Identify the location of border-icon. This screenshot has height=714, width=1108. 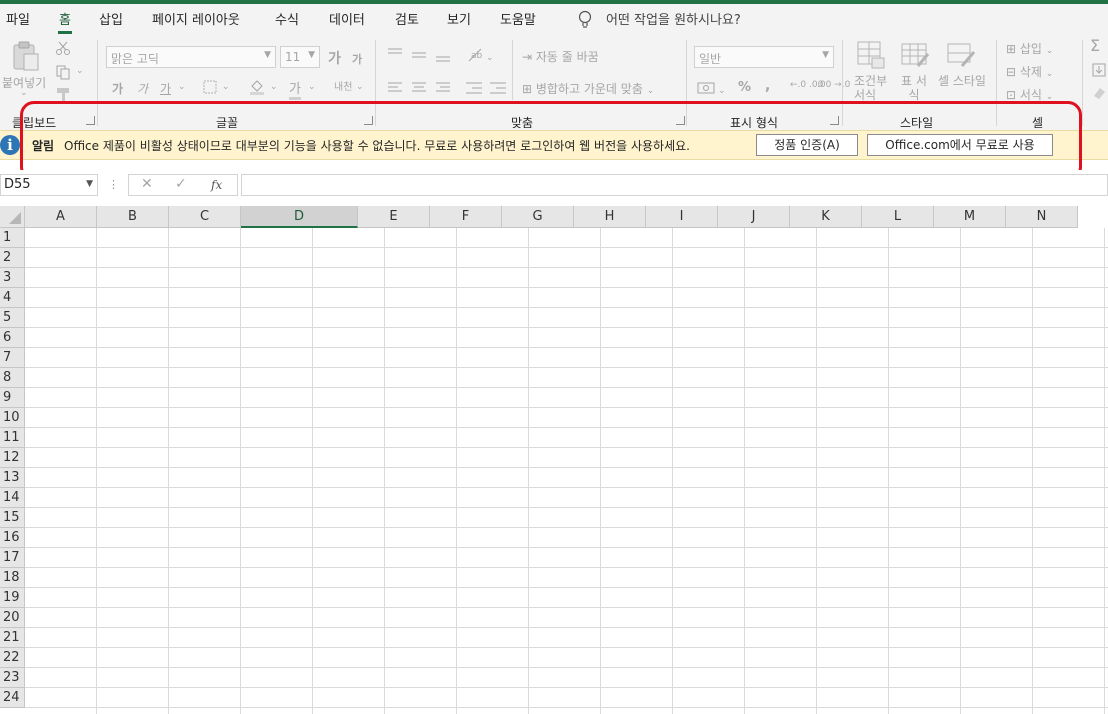
(210, 87).